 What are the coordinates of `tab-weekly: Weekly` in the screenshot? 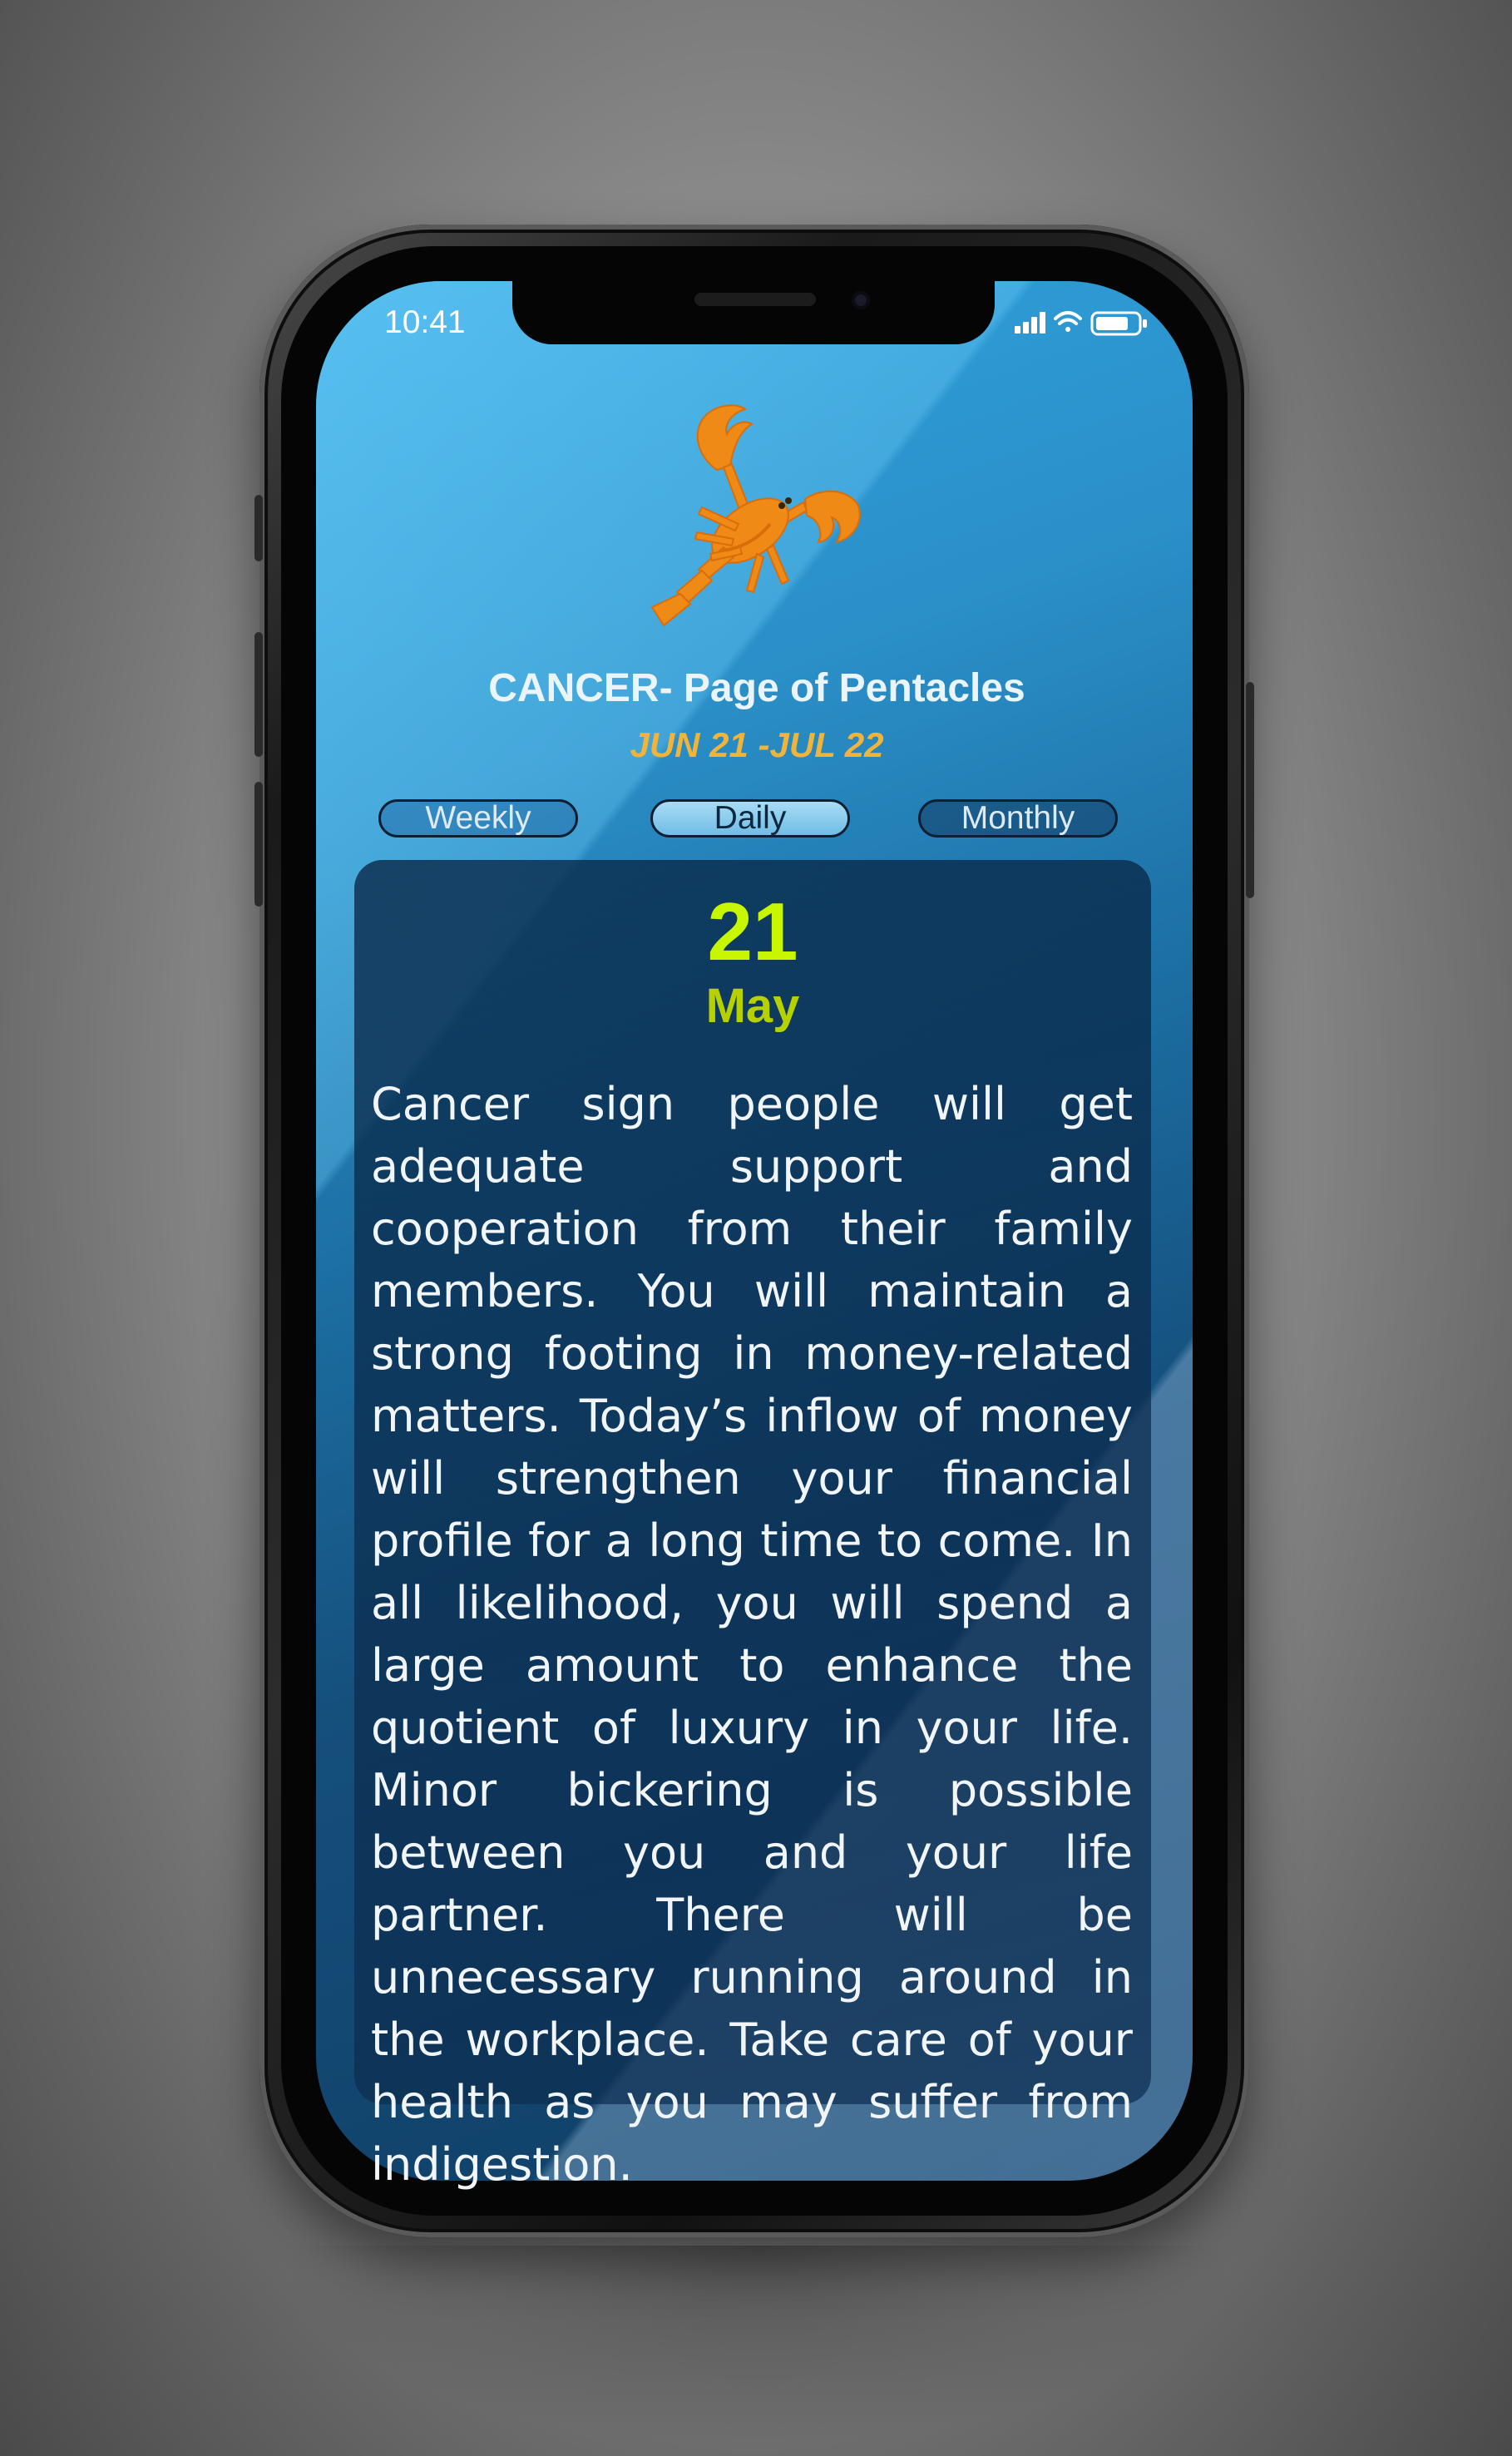 It's located at (478, 818).